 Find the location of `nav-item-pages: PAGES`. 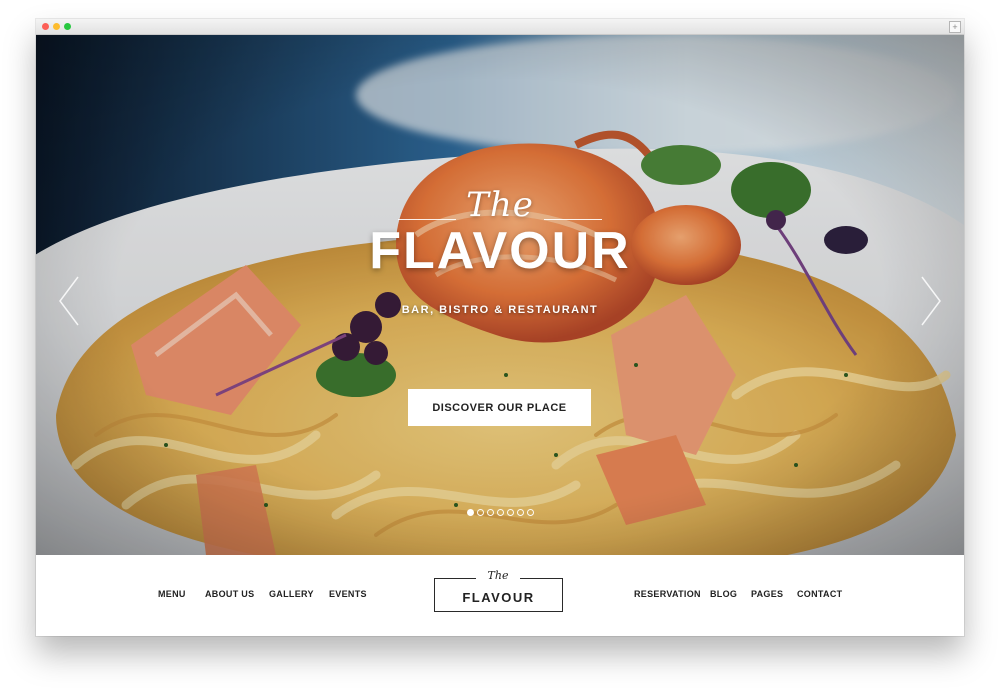

nav-item-pages: PAGES is located at coordinates (767, 594).